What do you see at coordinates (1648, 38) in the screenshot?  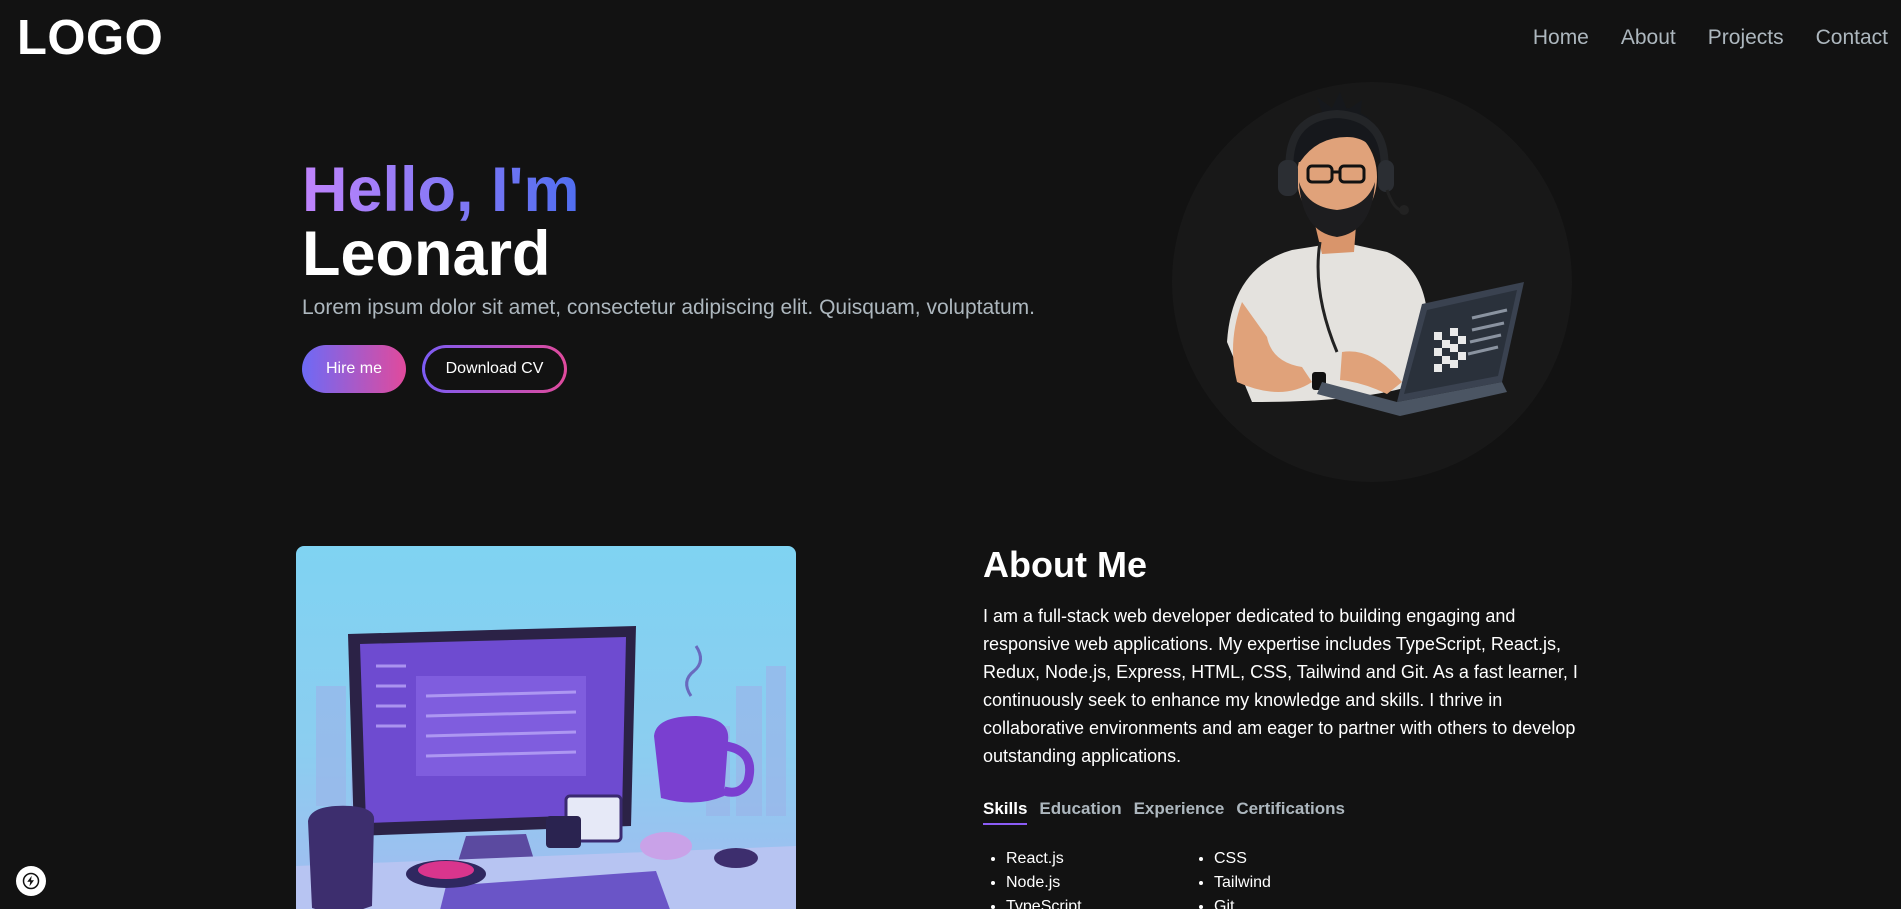 I see `nav-link-about: About` at bounding box center [1648, 38].